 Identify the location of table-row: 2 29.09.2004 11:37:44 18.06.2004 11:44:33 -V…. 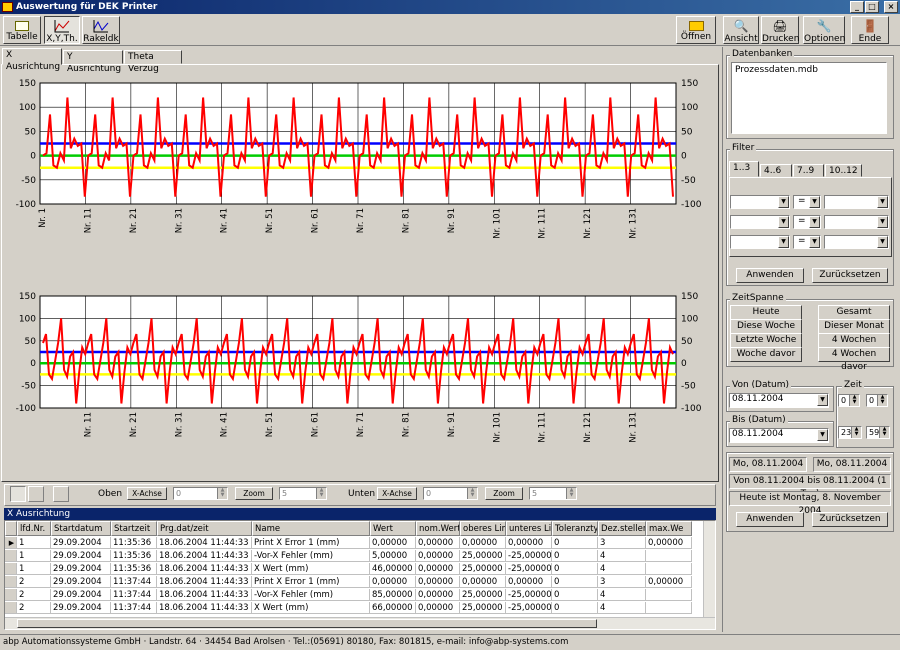
(348, 595).